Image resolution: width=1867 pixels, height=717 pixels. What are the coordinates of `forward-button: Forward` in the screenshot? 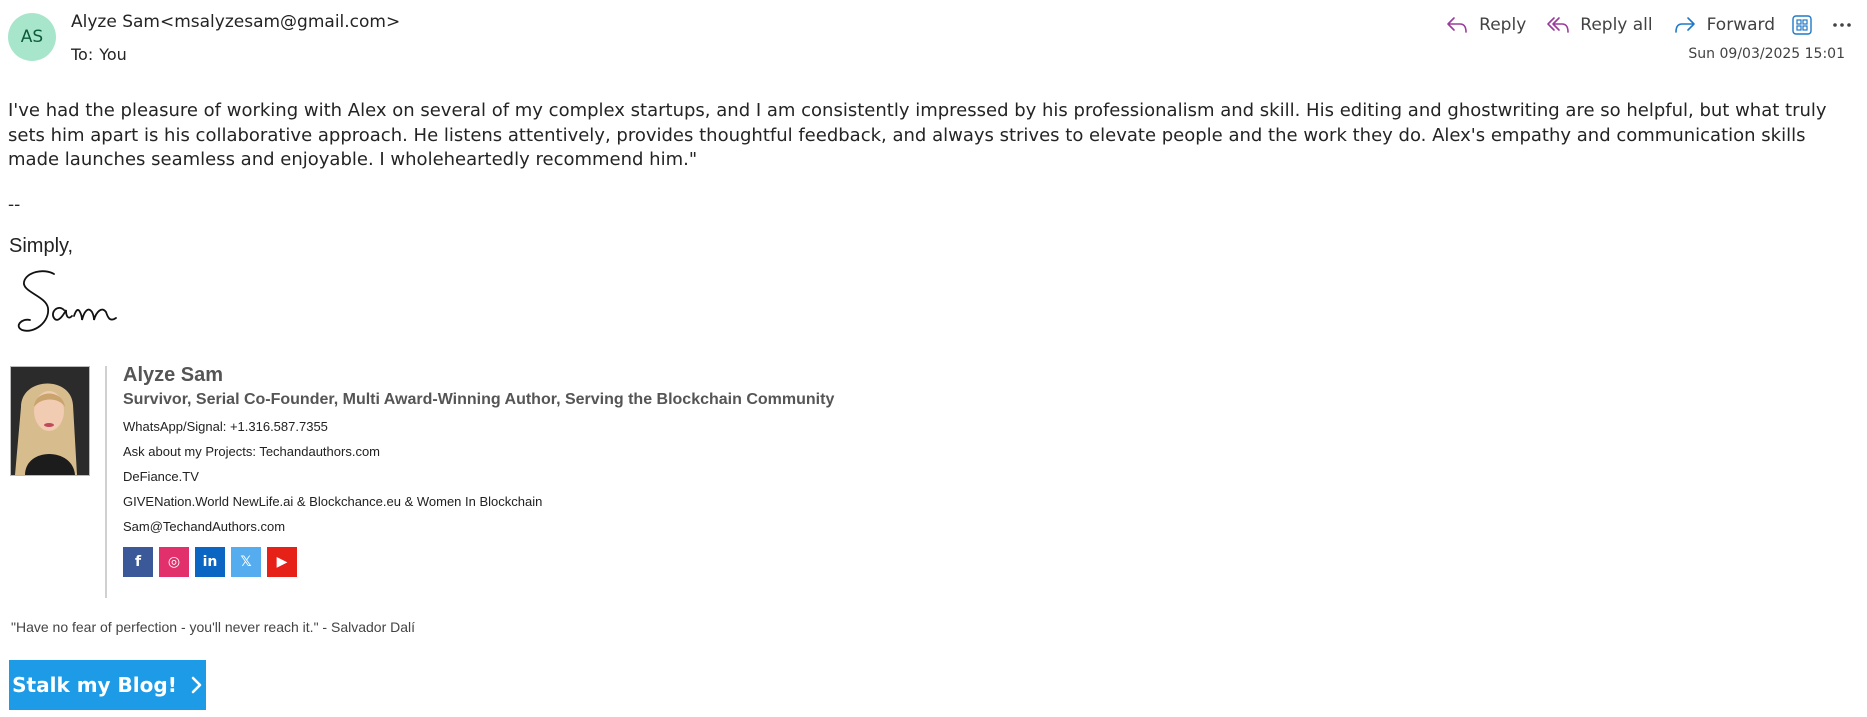 It's located at (1724, 25).